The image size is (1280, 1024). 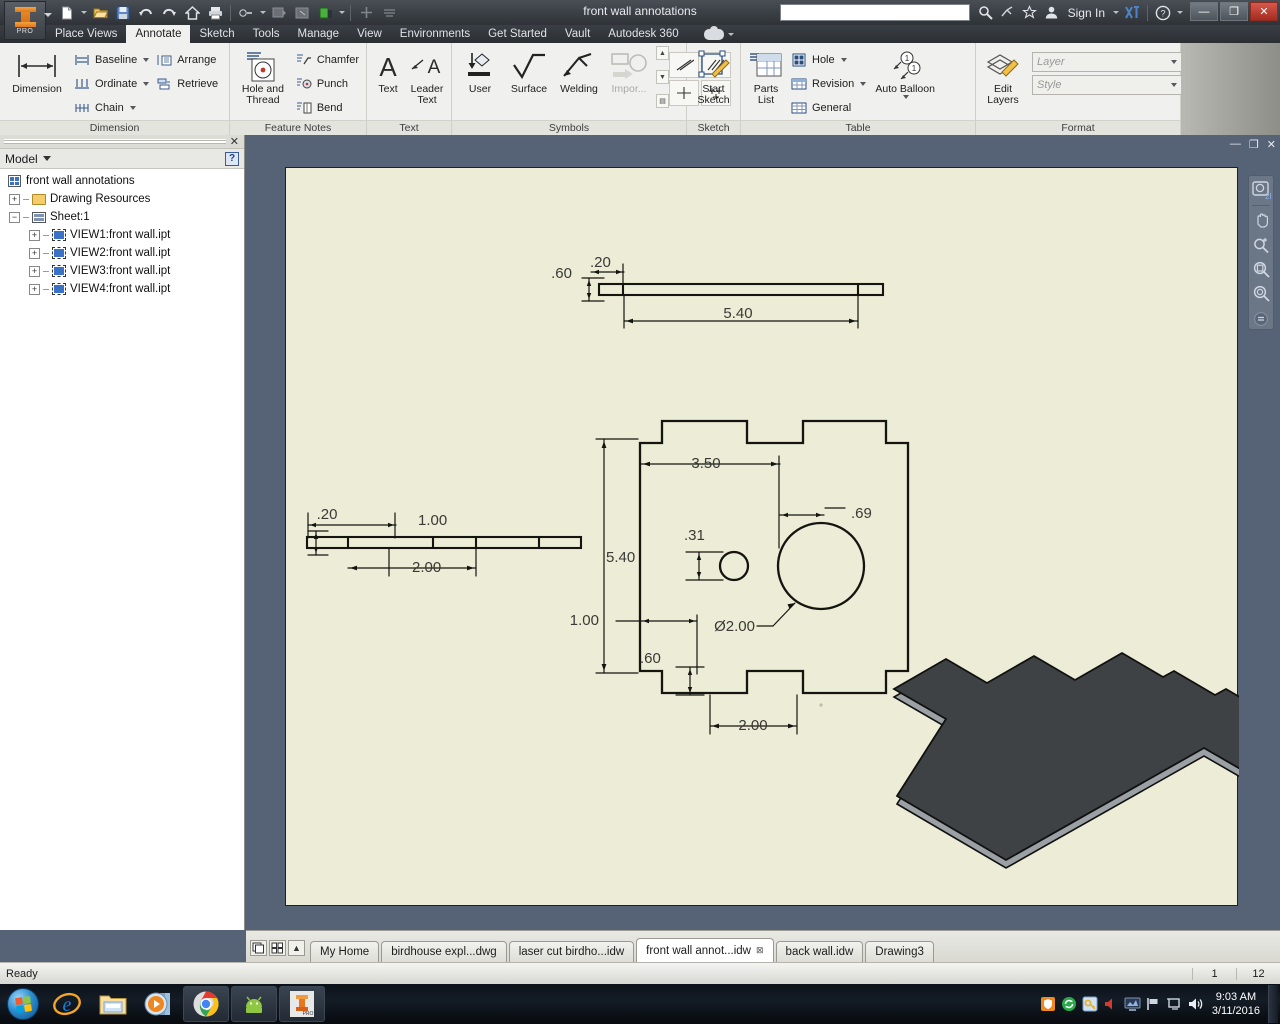 I want to click on doc-tab-my-home: My Home, so click(x=345, y=951).